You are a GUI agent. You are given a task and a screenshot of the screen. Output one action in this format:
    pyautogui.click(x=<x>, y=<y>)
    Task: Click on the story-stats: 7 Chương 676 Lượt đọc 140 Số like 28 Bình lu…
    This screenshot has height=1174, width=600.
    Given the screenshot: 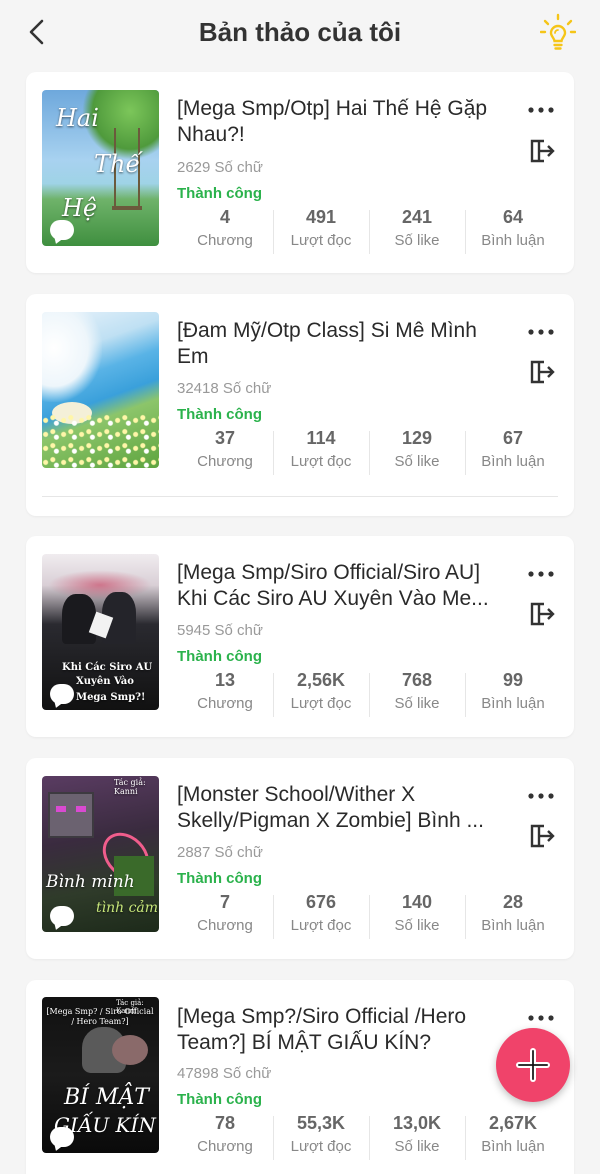 What is the action you would take?
    pyautogui.click(x=369, y=916)
    